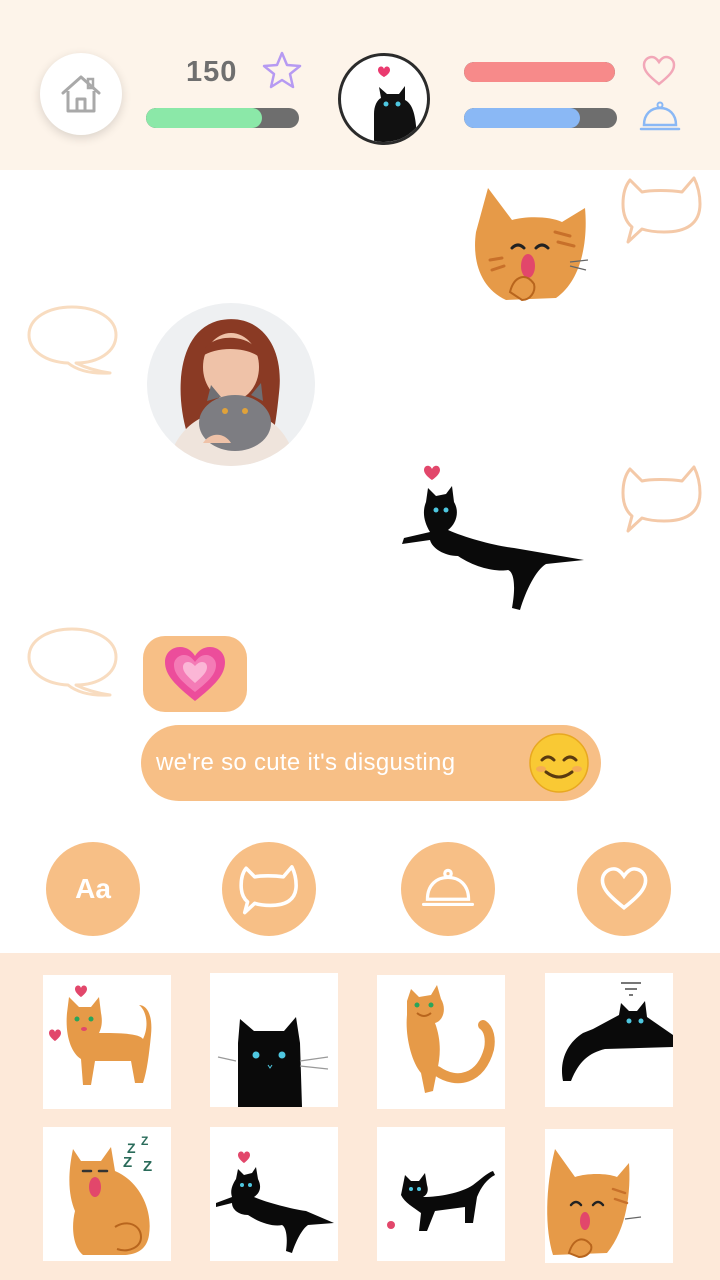 The height and width of the screenshot is (1280, 720). I want to click on feed-button, so click(448, 889).